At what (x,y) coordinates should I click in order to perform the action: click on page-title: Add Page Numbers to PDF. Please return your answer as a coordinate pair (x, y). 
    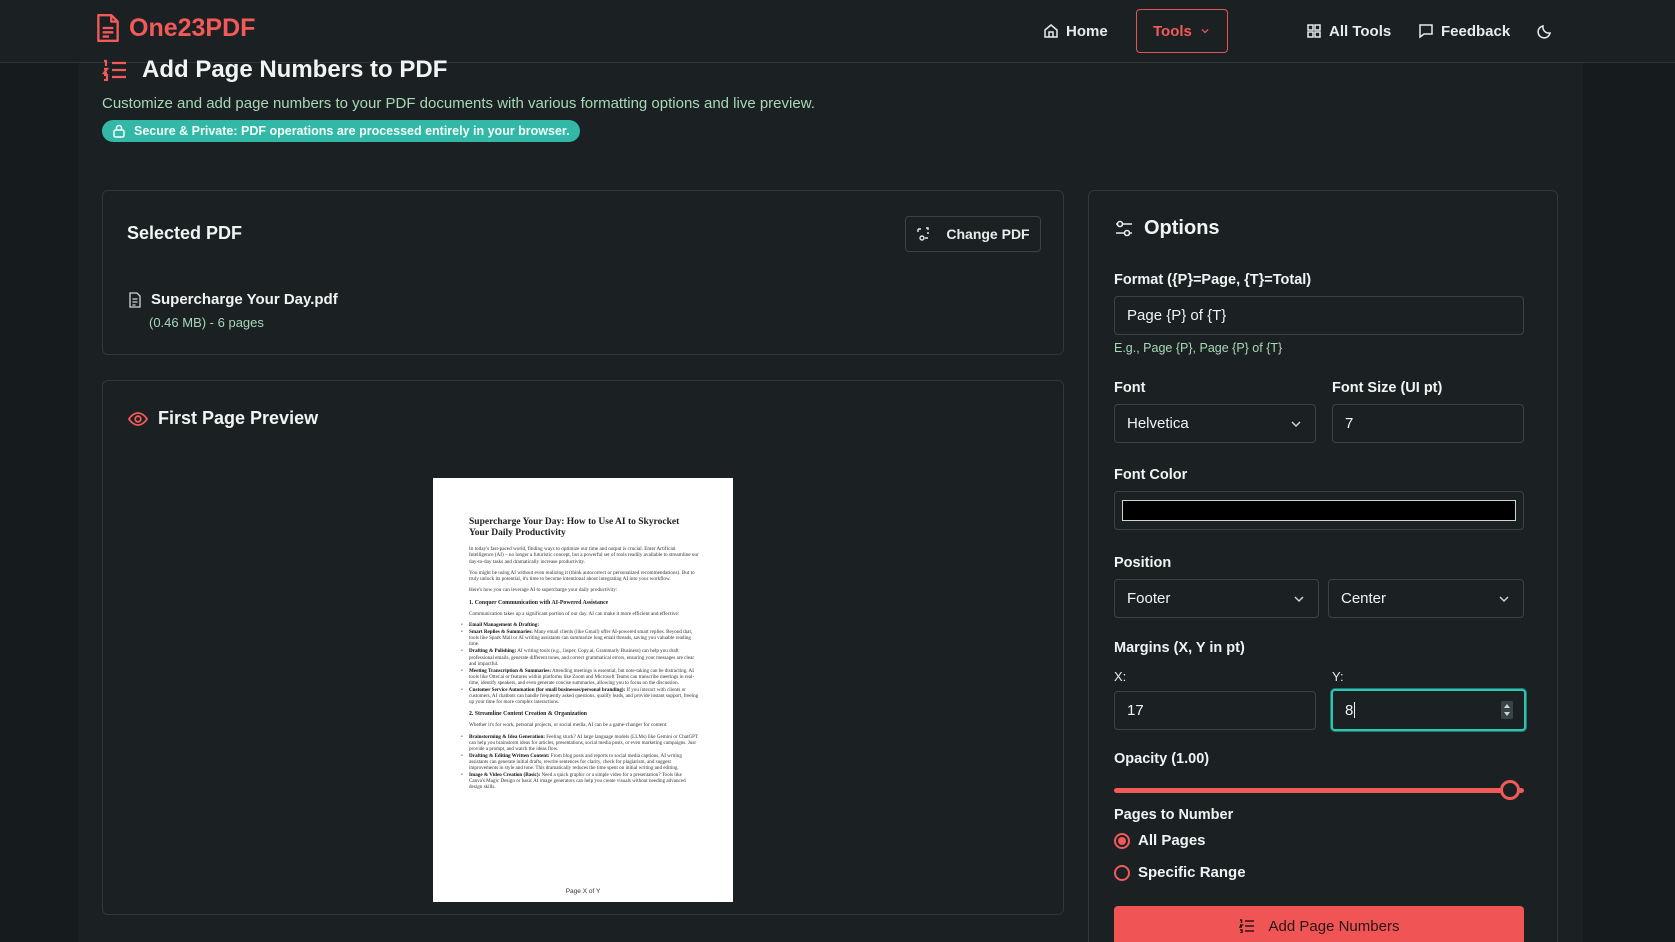
    Looking at the image, I should click on (274, 70).